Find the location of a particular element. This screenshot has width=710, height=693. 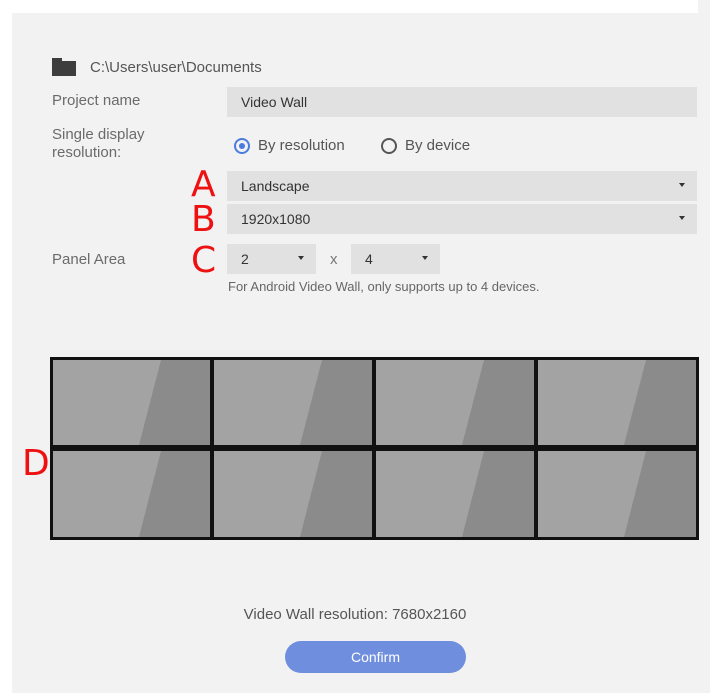

project-name-input: Video Wall is located at coordinates (462, 102).